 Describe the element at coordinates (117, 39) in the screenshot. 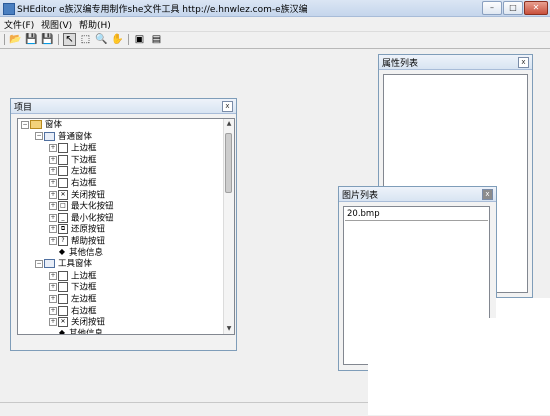

I see `hand-pan-icon: ✋` at that location.